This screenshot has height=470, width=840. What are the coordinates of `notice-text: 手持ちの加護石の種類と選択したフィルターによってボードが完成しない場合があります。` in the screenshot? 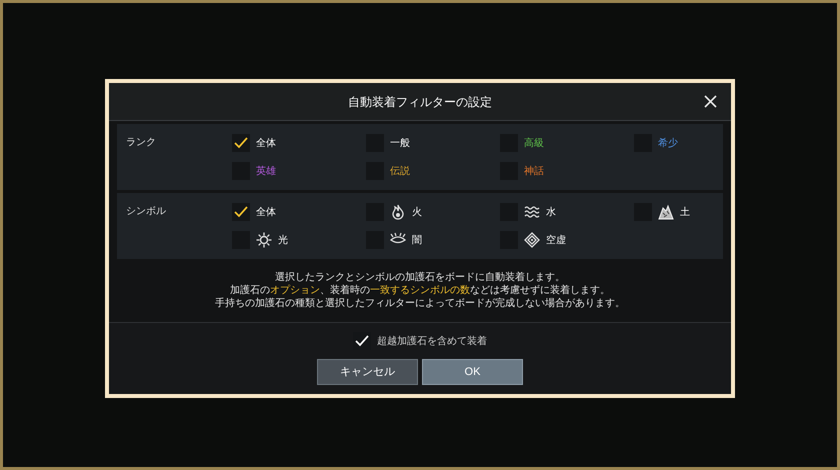 It's located at (420, 303).